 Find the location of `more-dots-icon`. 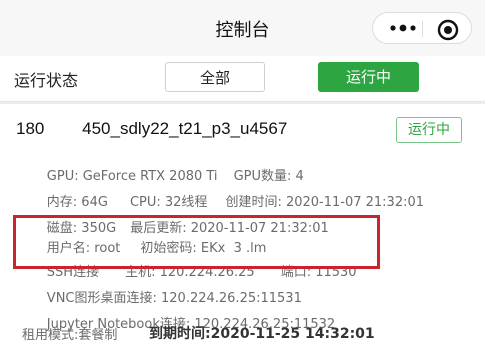

more-dots-icon is located at coordinates (403, 28).